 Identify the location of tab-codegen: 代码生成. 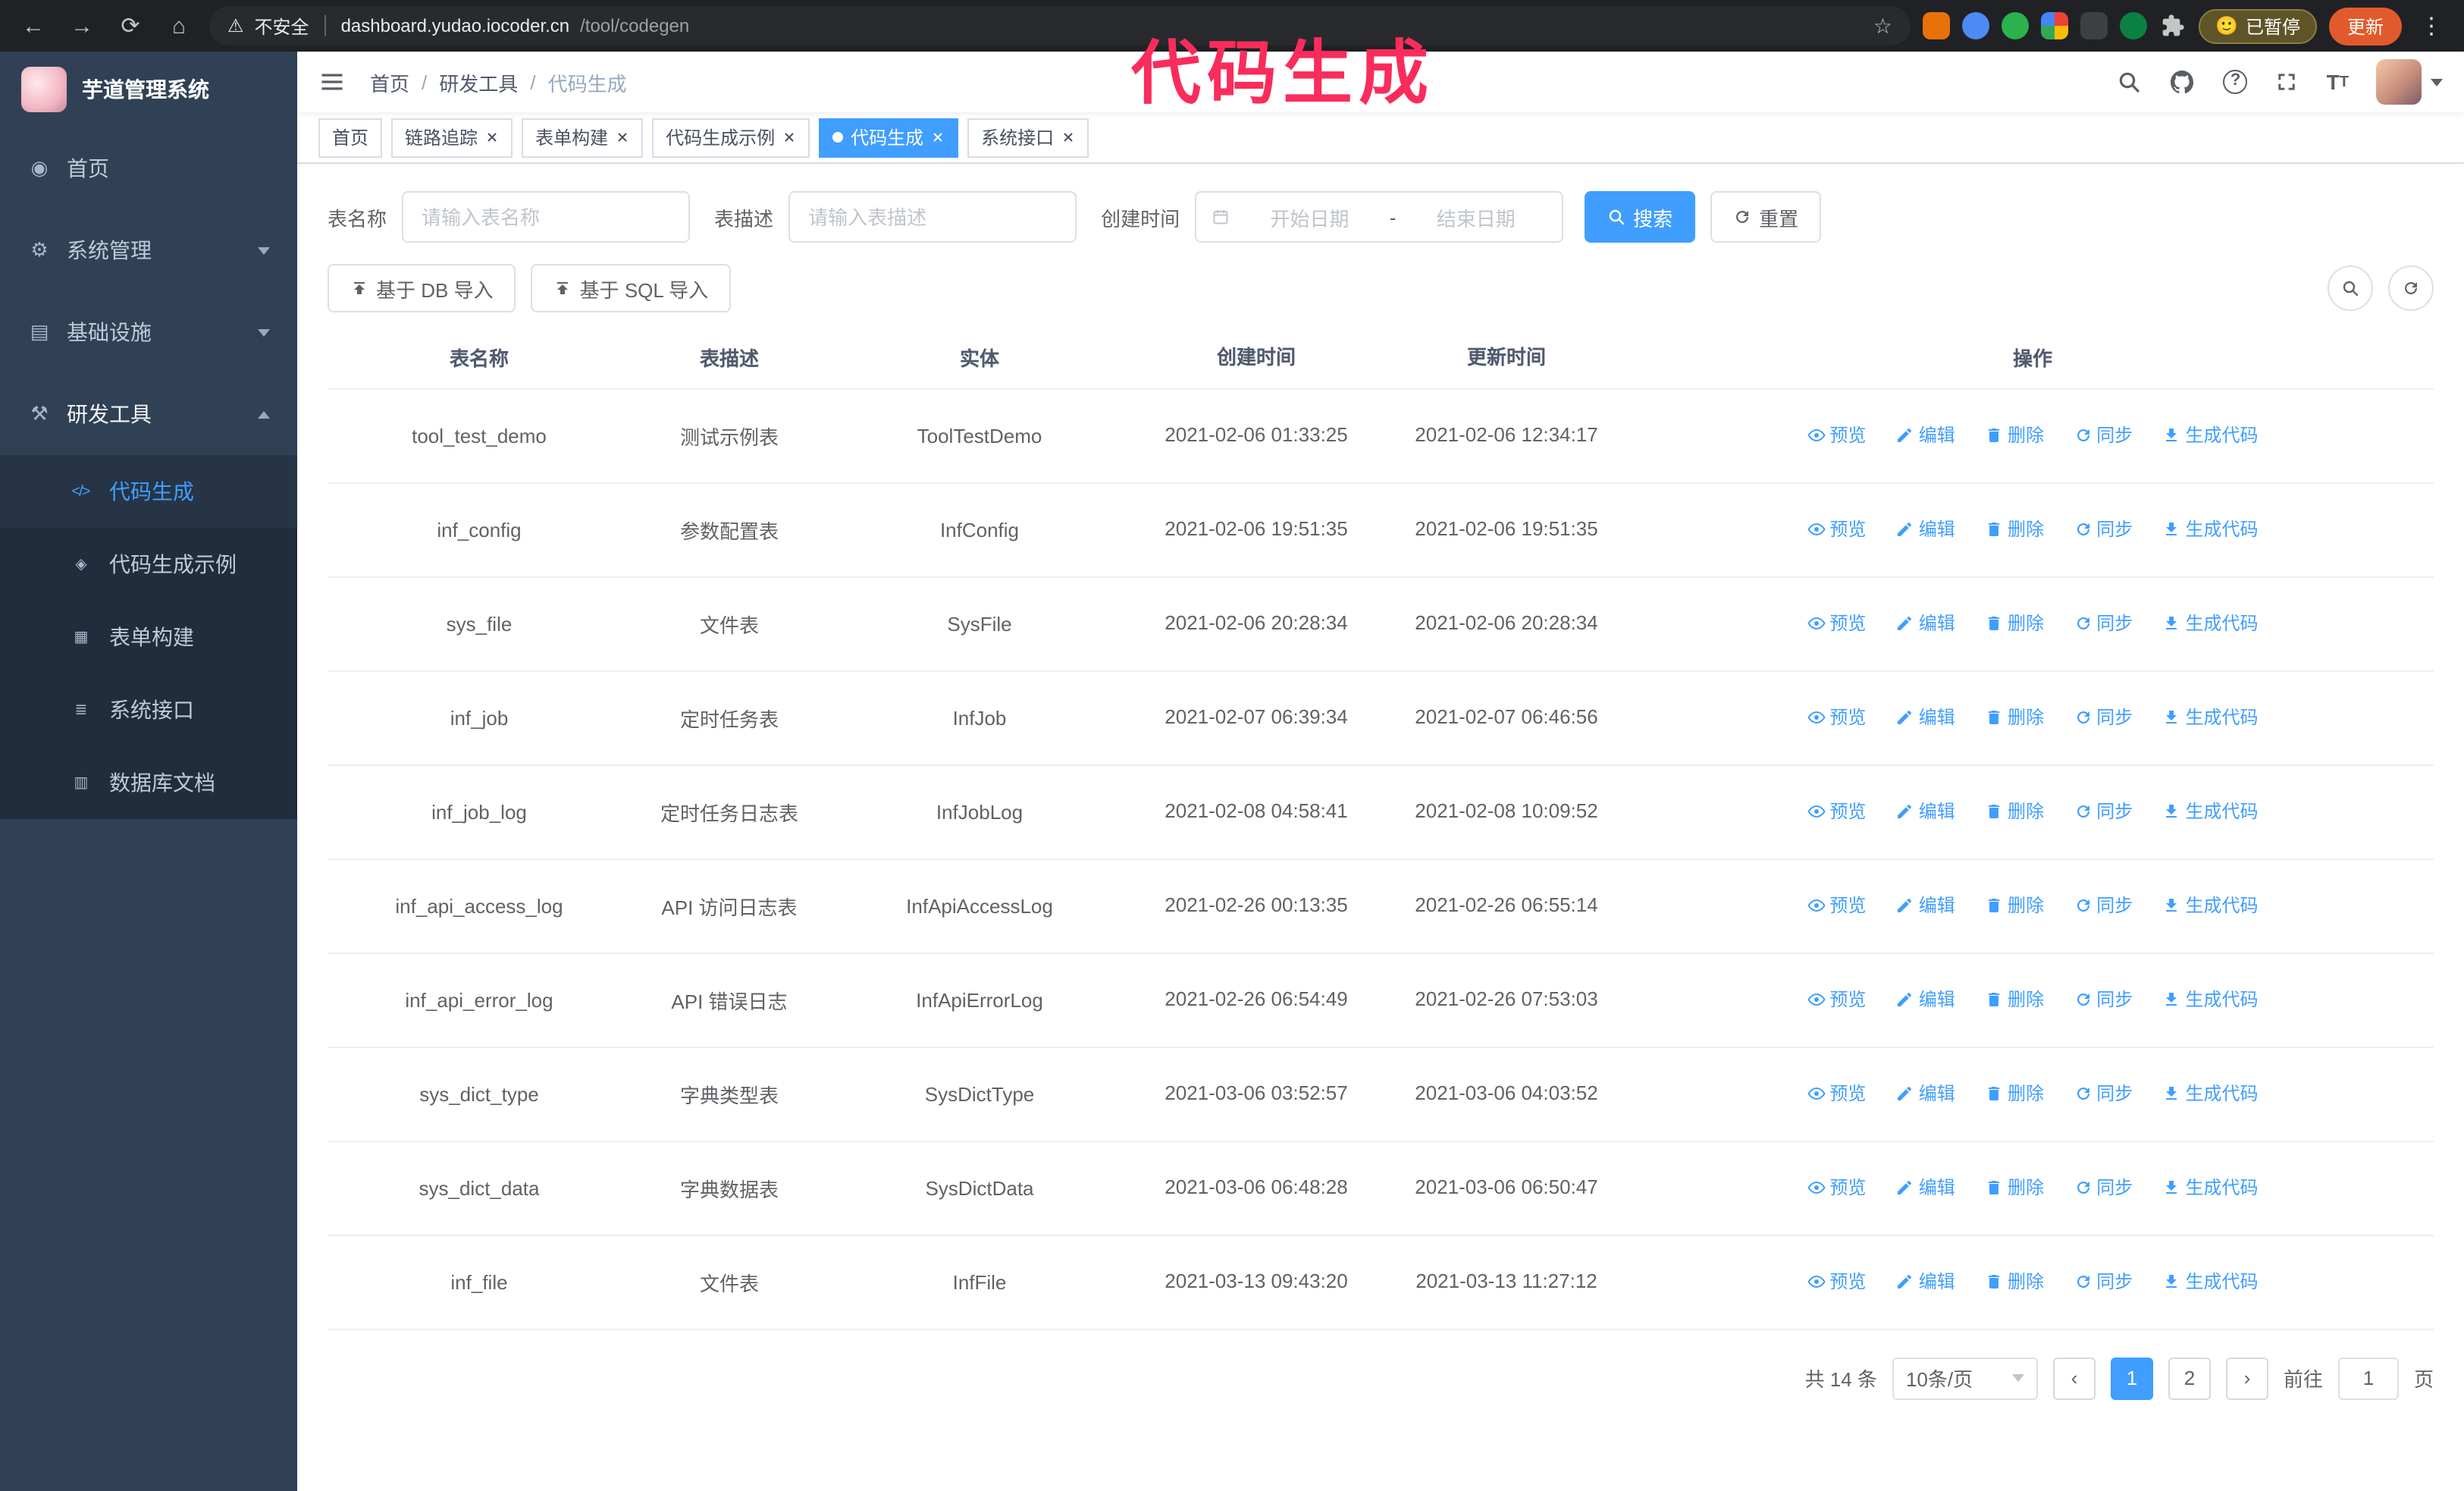
(889, 137).